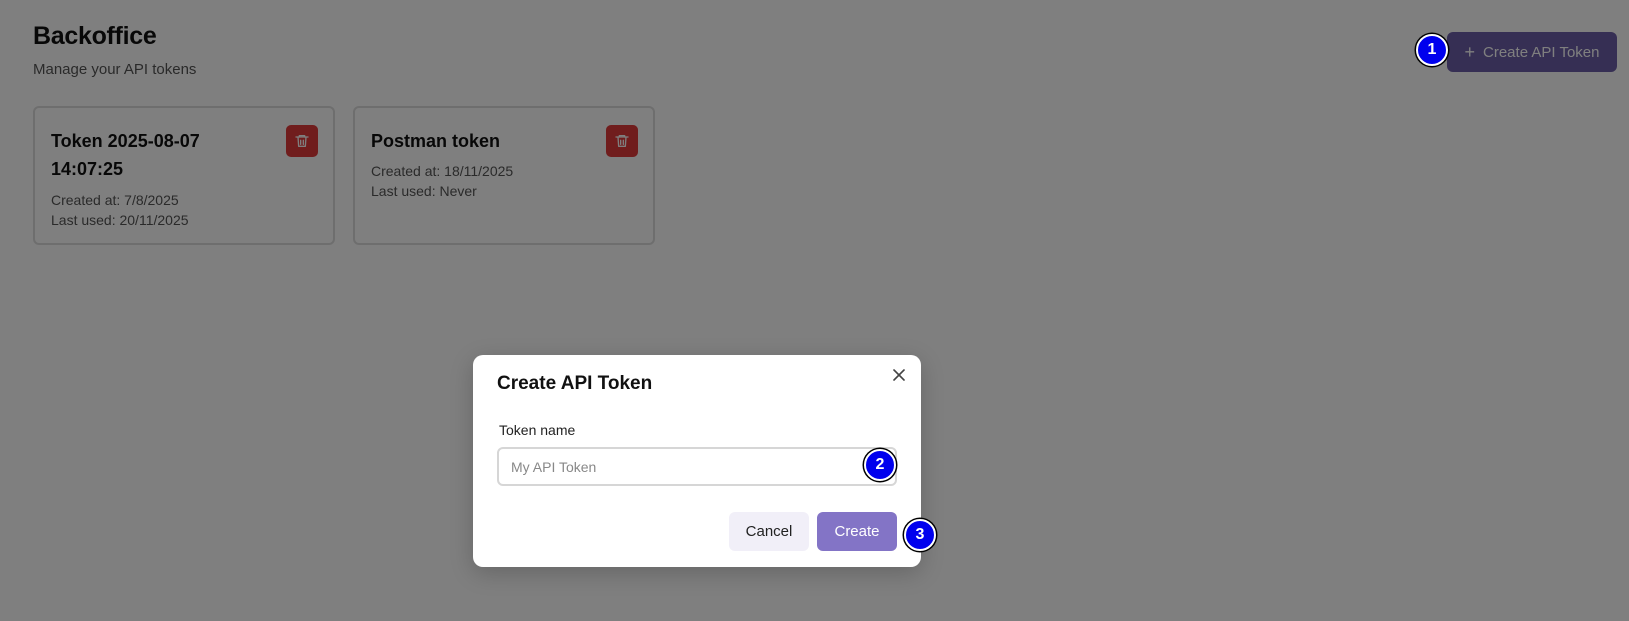  I want to click on dialog-title: Create API Token, so click(575, 383).